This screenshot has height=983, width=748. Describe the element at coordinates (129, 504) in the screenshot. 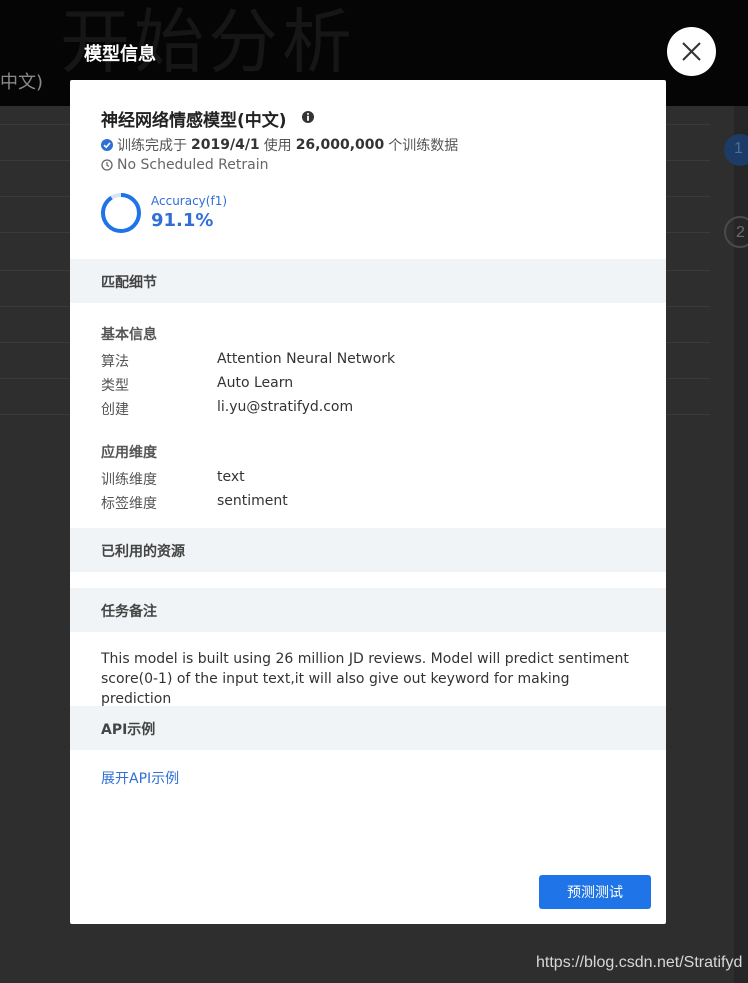

I see `dim-key-label: 标签维度` at that location.